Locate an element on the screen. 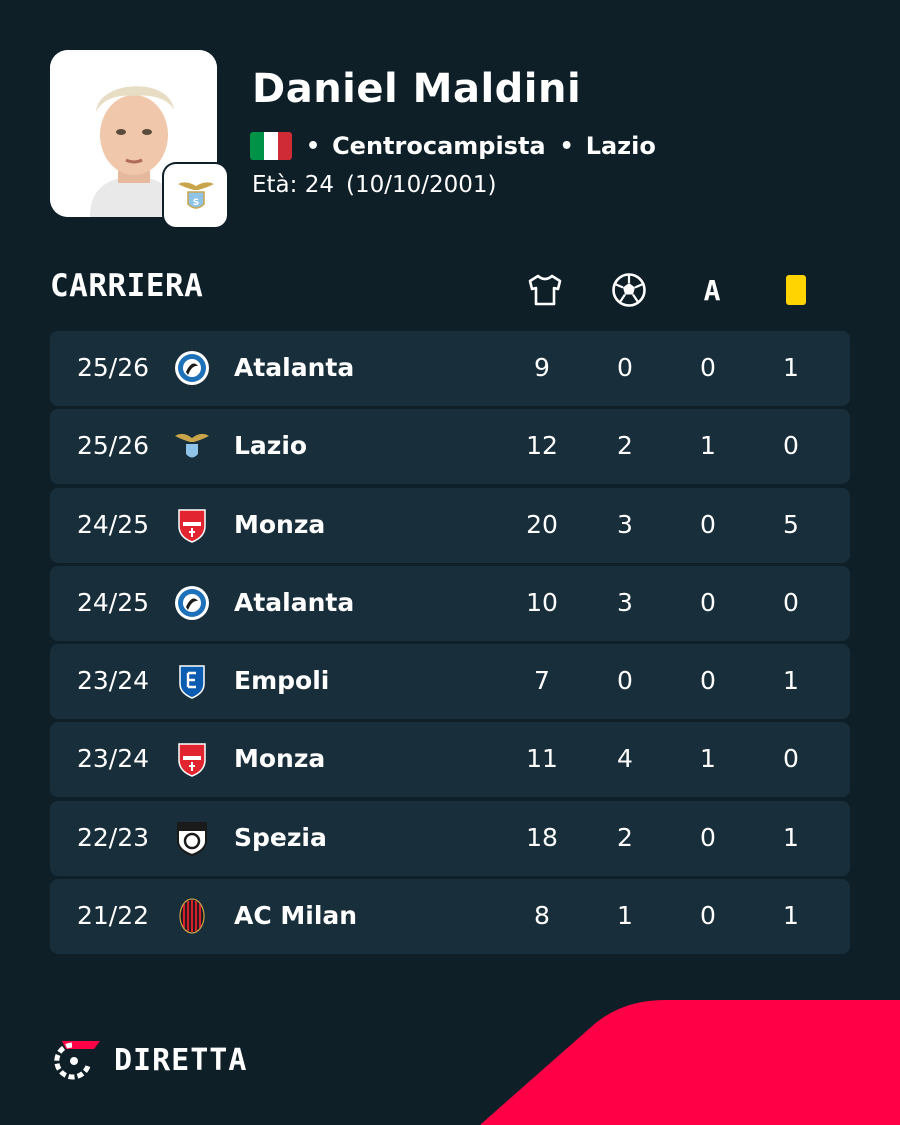  empoli-logo-icon is located at coordinates (192, 682).